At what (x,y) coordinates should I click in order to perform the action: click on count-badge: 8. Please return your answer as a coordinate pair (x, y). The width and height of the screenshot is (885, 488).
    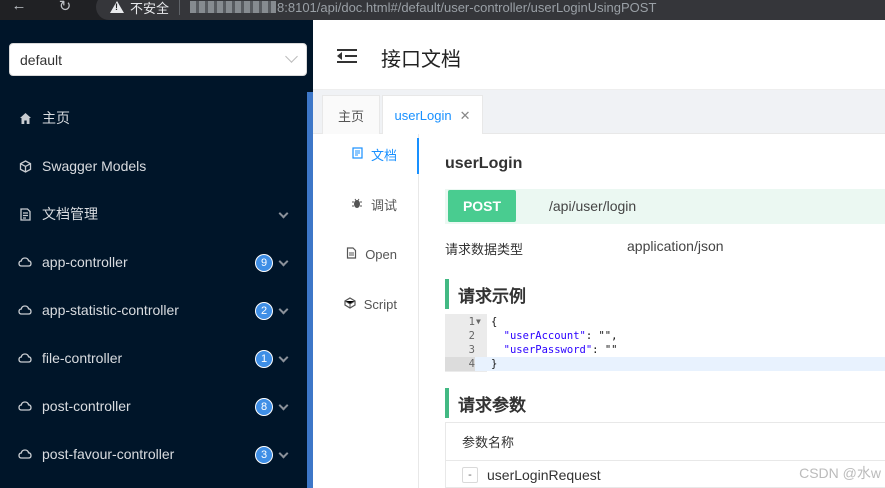
    Looking at the image, I should click on (264, 407).